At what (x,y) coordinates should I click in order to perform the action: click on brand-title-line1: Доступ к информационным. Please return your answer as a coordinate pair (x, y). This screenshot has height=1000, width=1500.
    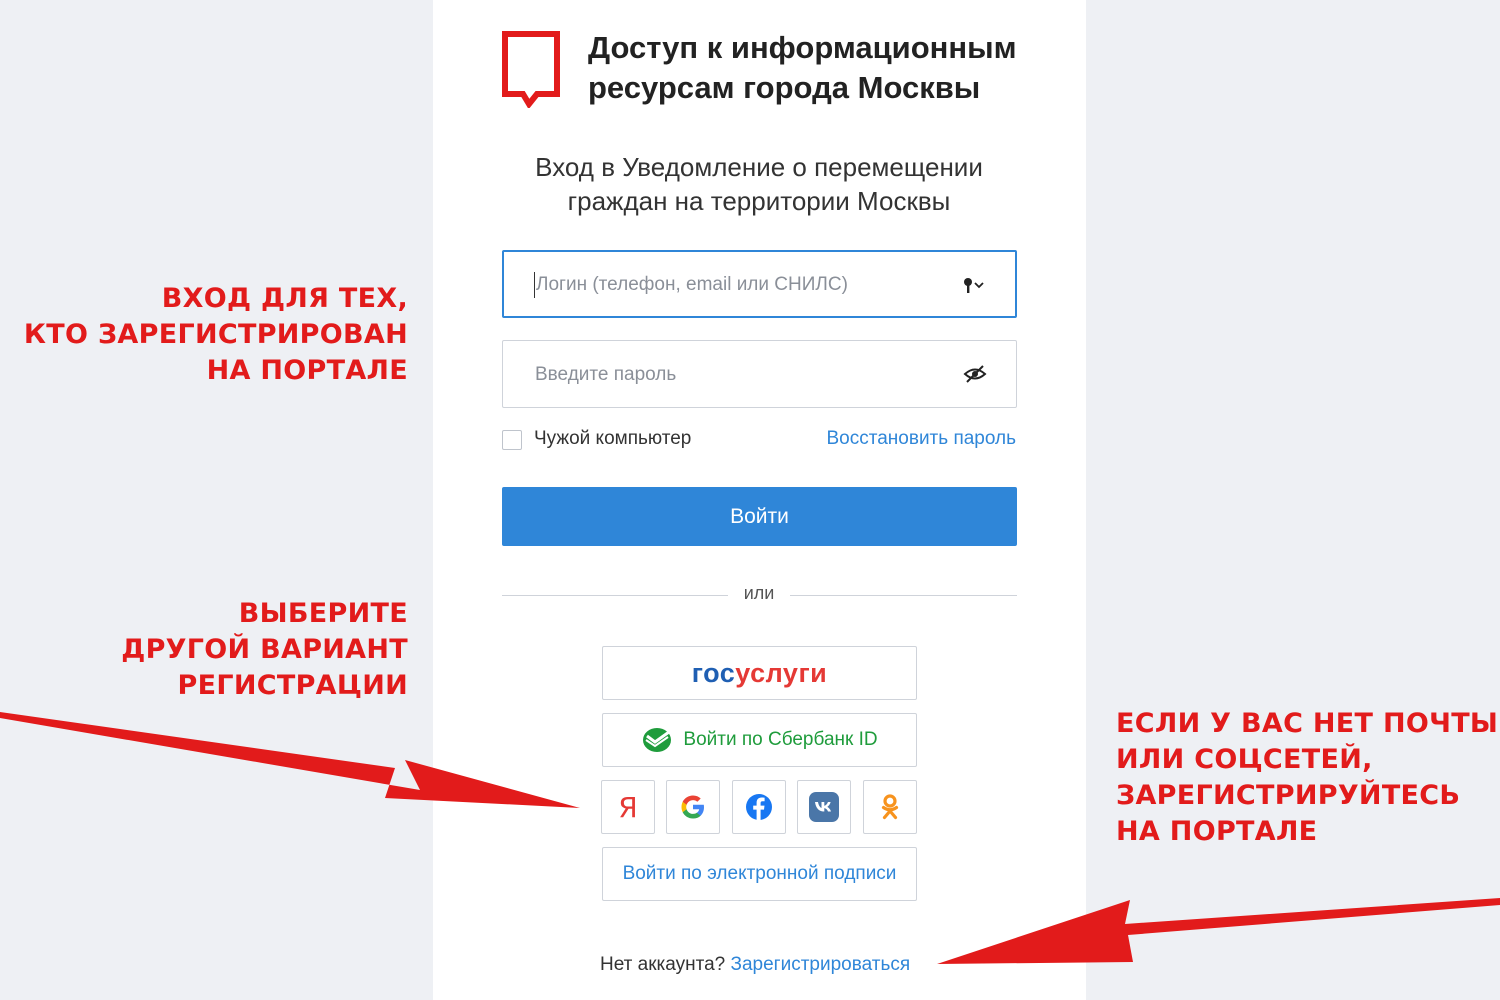
    Looking at the image, I should click on (802, 47).